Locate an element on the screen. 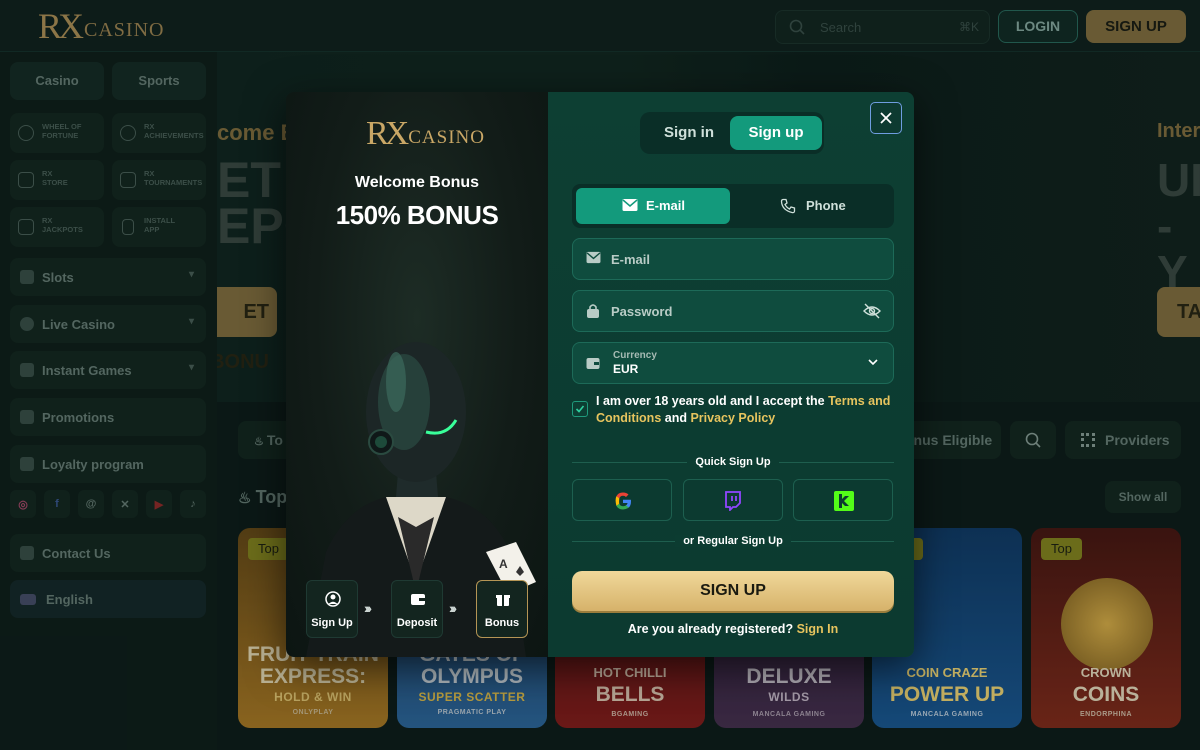 The image size is (1200, 750). close-button is located at coordinates (886, 118).